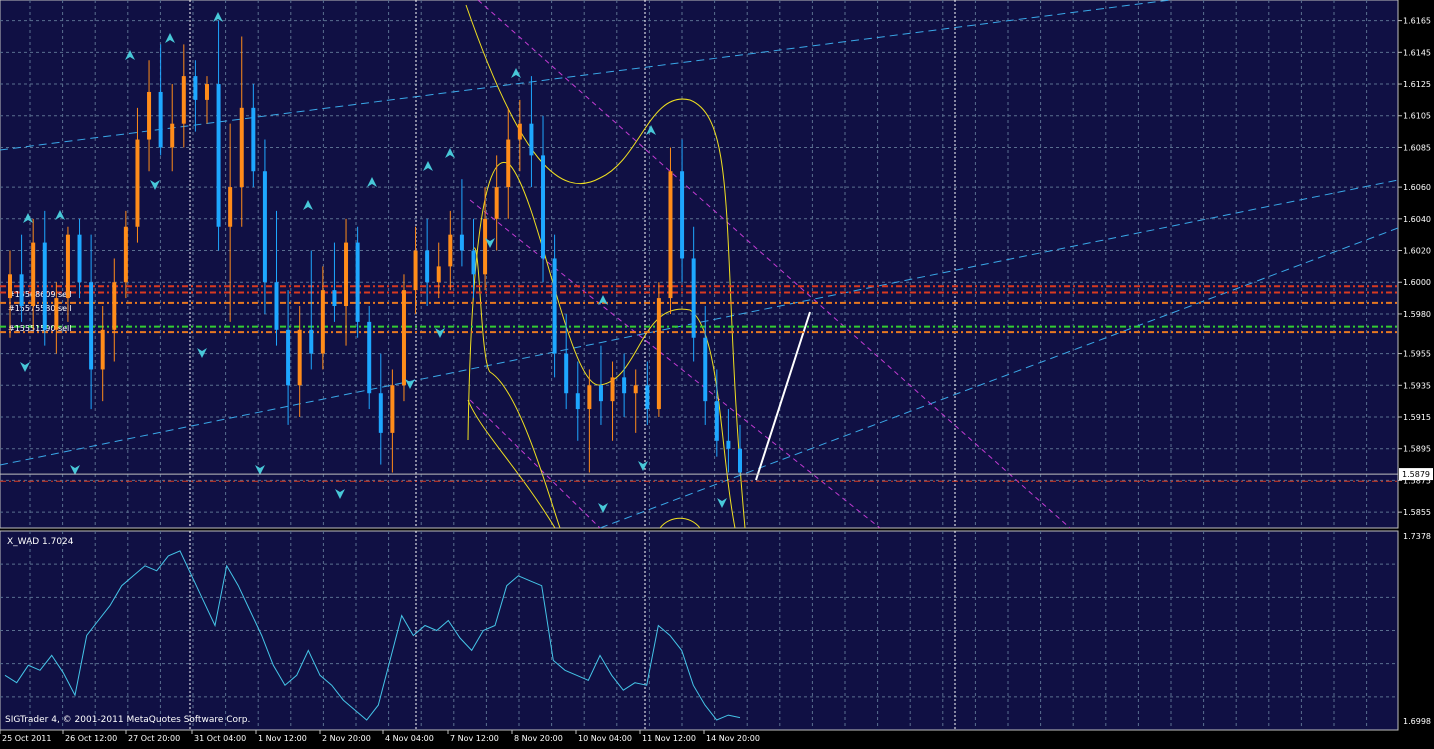 The width and height of the screenshot is (1434, 749). I want to click on indicator-label: X_WAD 1.7024, so click(40, 542).